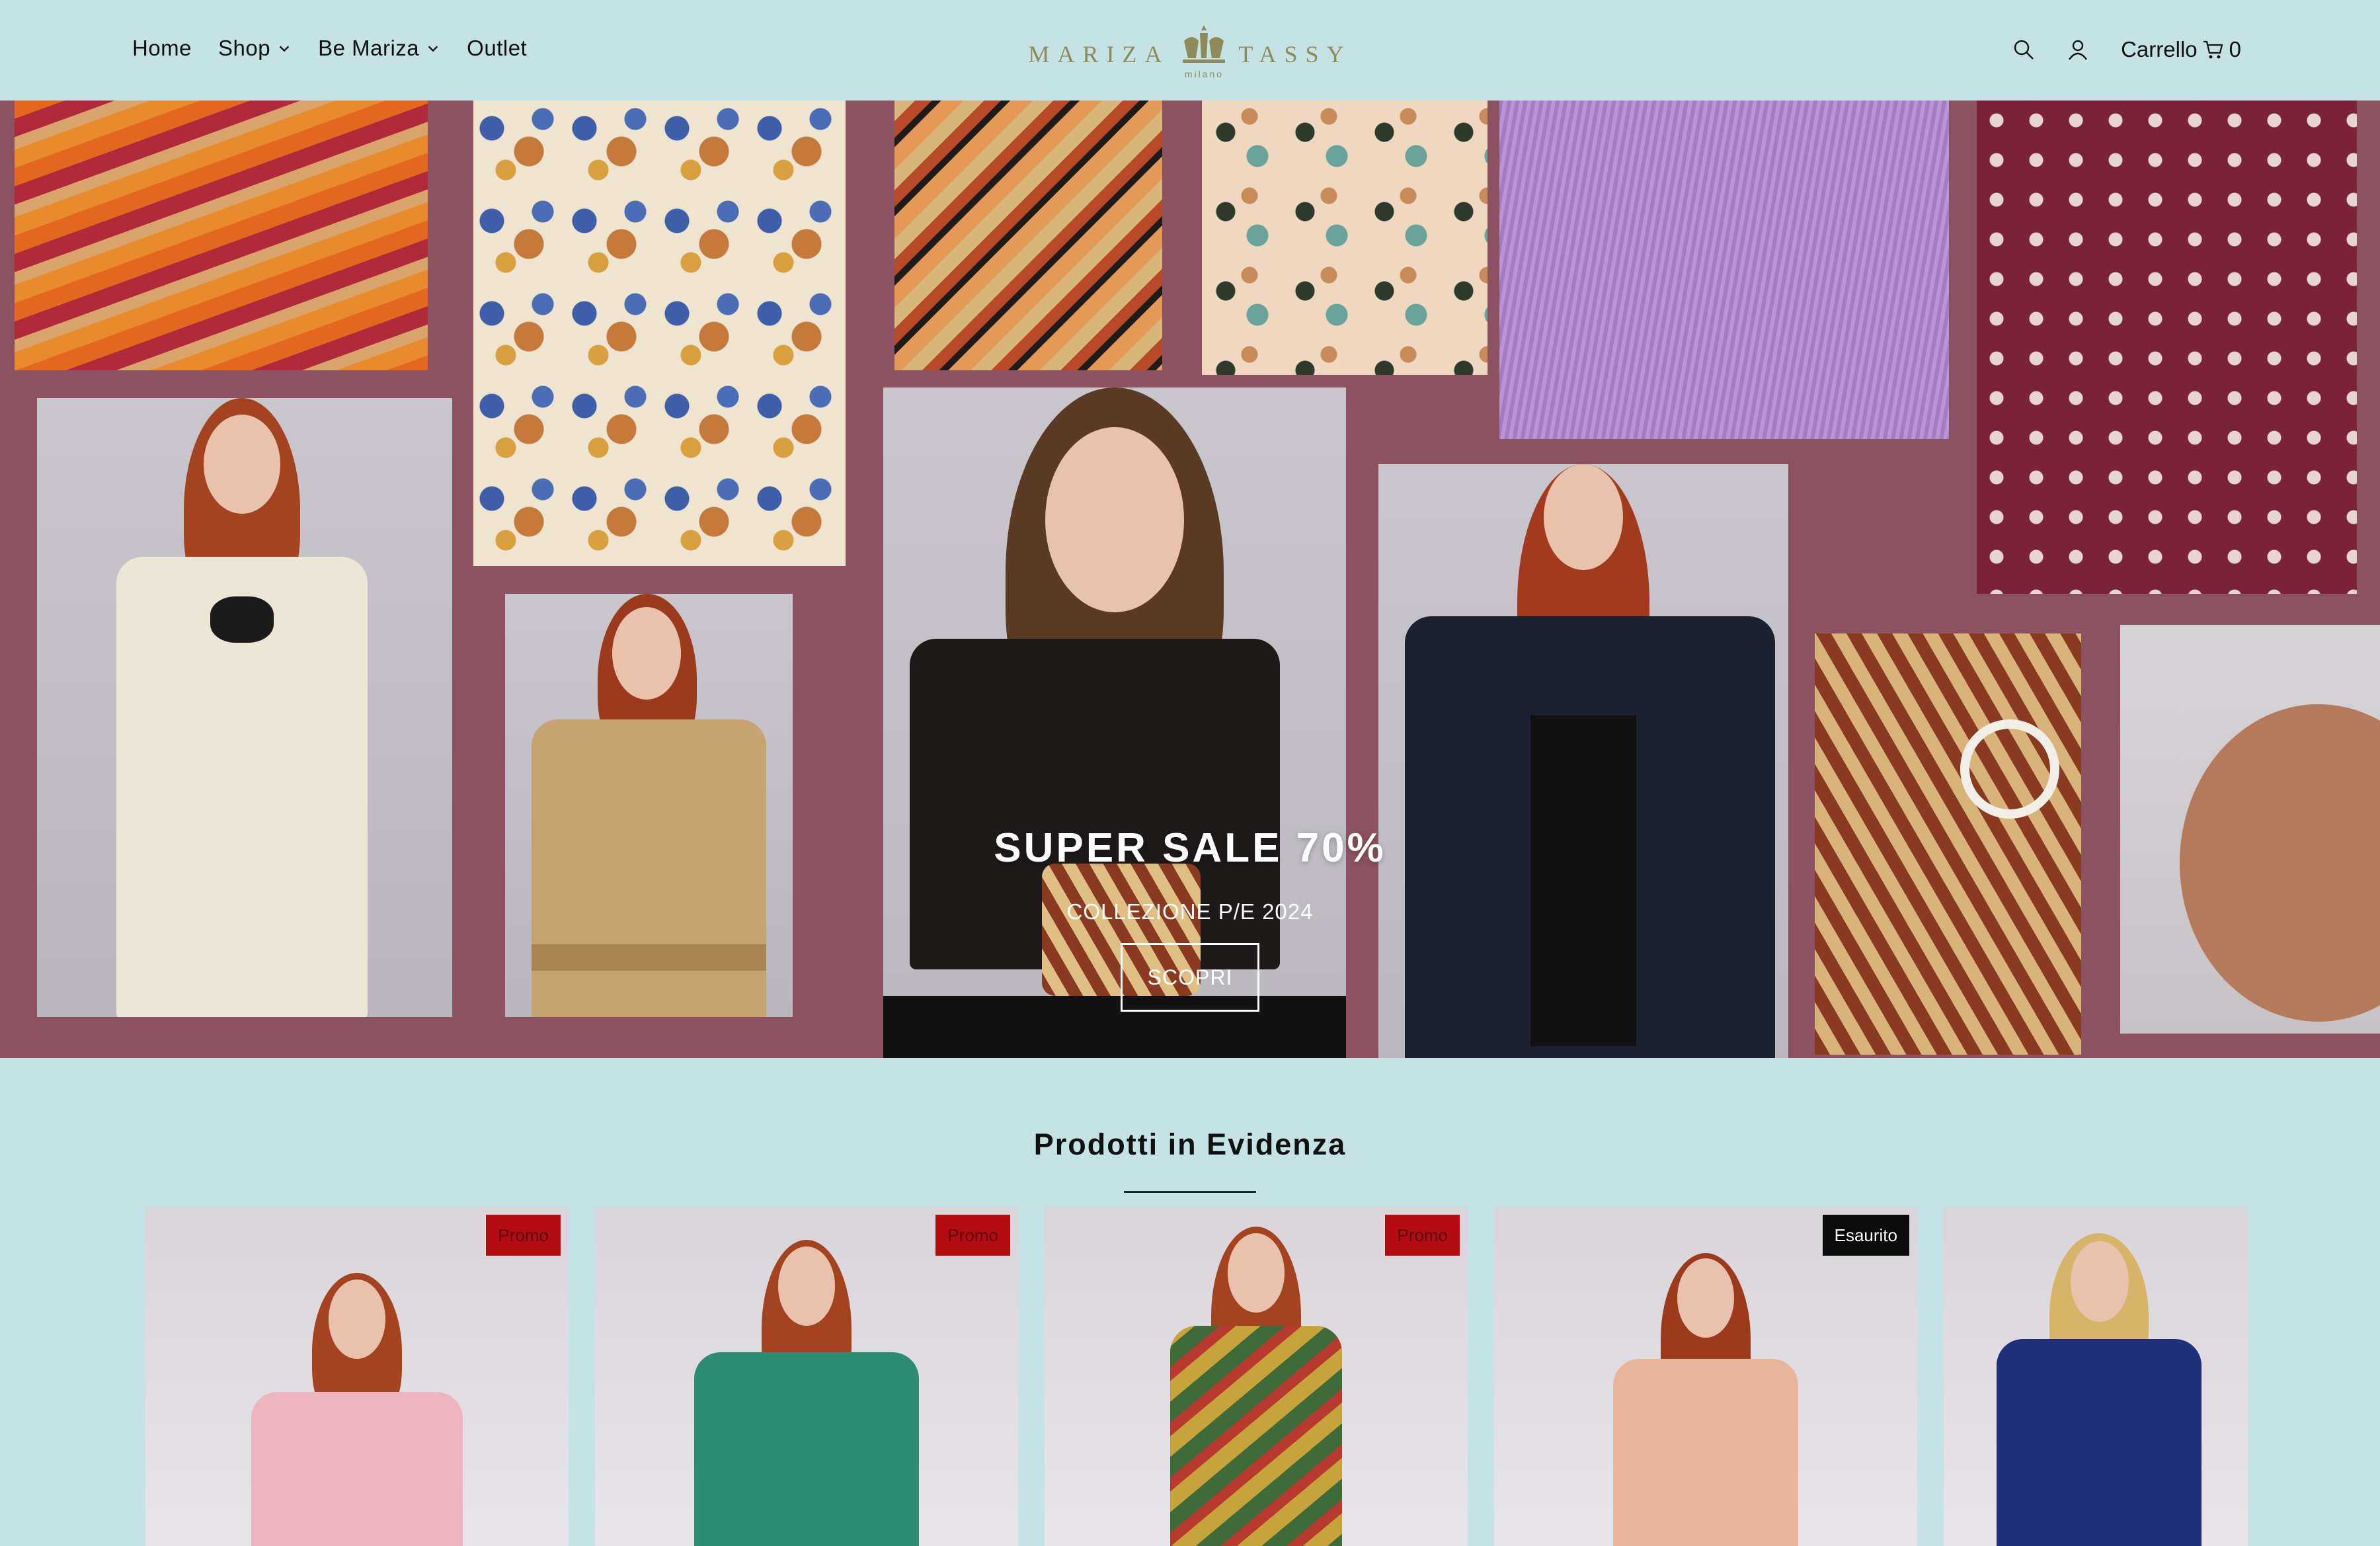  Describe the element at coordinates (244, 48) in the screenshot. I see `nav-label: Shop` at that location.